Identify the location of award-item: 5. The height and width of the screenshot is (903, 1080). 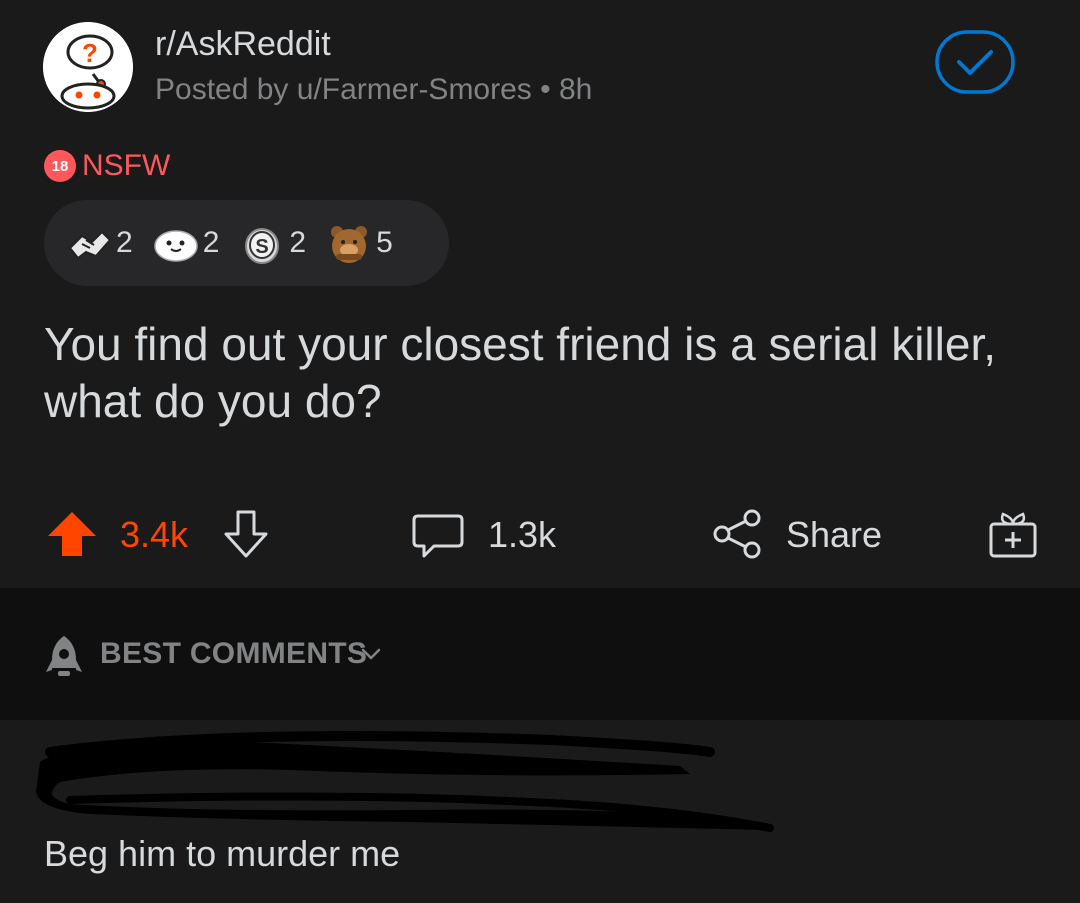
(358, 243).